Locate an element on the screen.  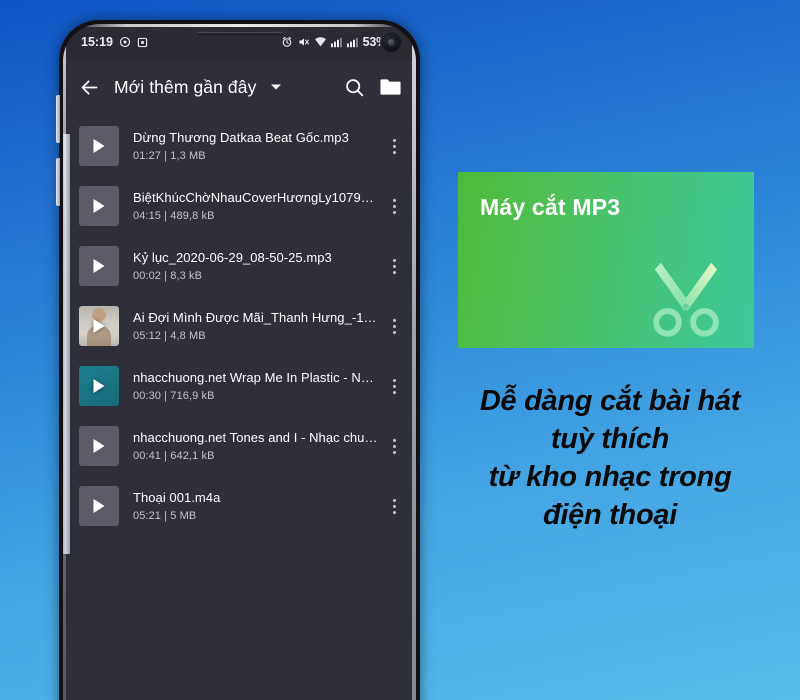
alarm-icon is located at coordinates (125, 42).